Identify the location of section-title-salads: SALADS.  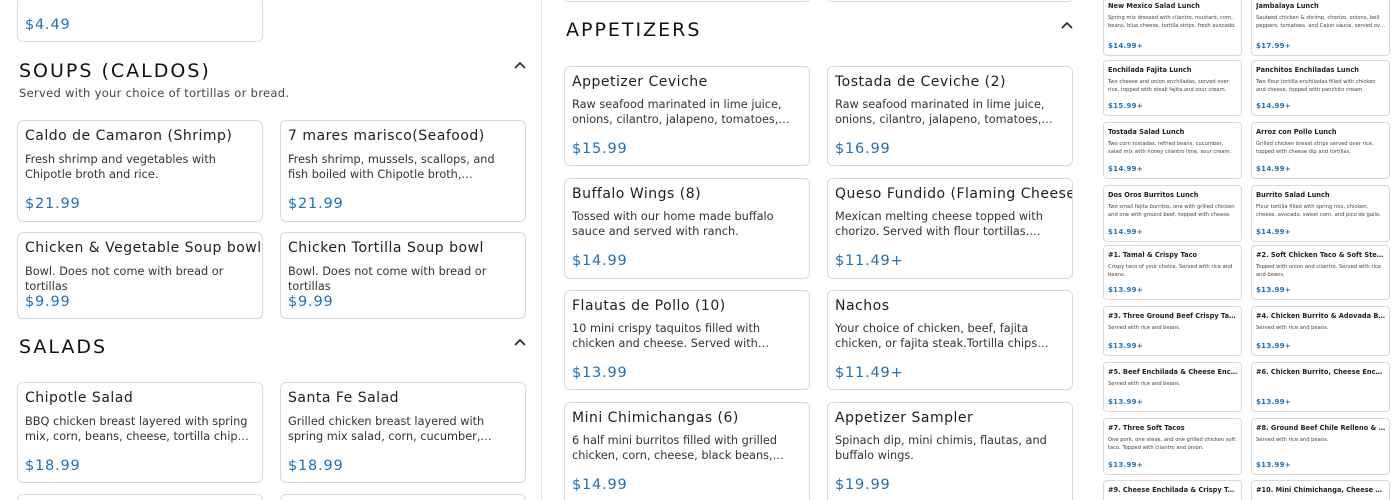
(63, 347).